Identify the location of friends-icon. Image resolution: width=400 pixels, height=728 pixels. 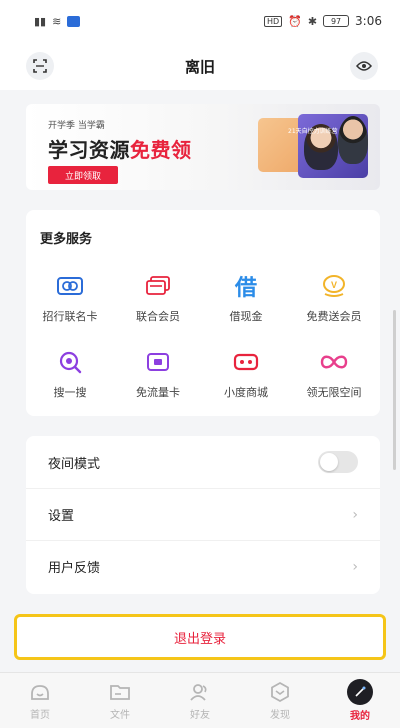
(200, 692).